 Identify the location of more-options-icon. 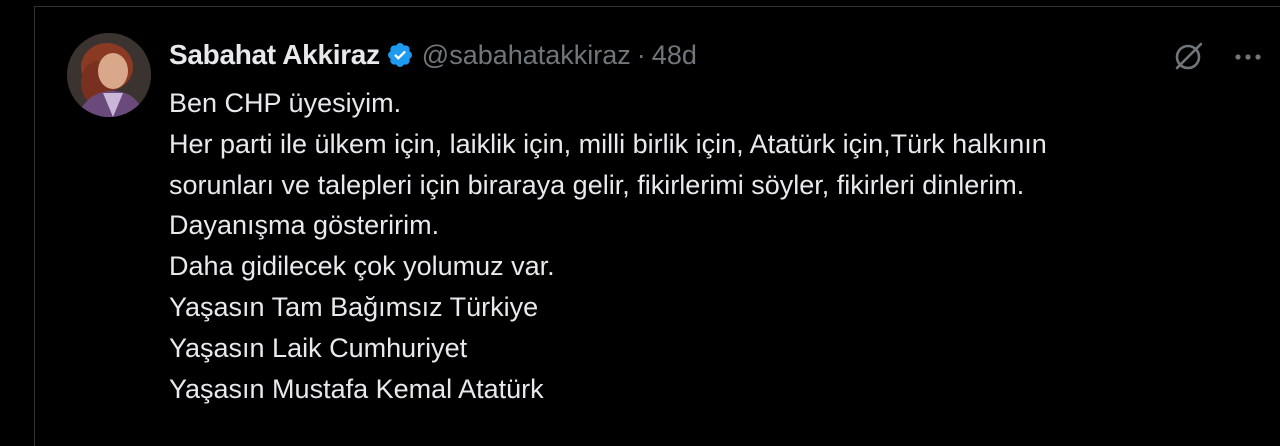
(1248, 57).